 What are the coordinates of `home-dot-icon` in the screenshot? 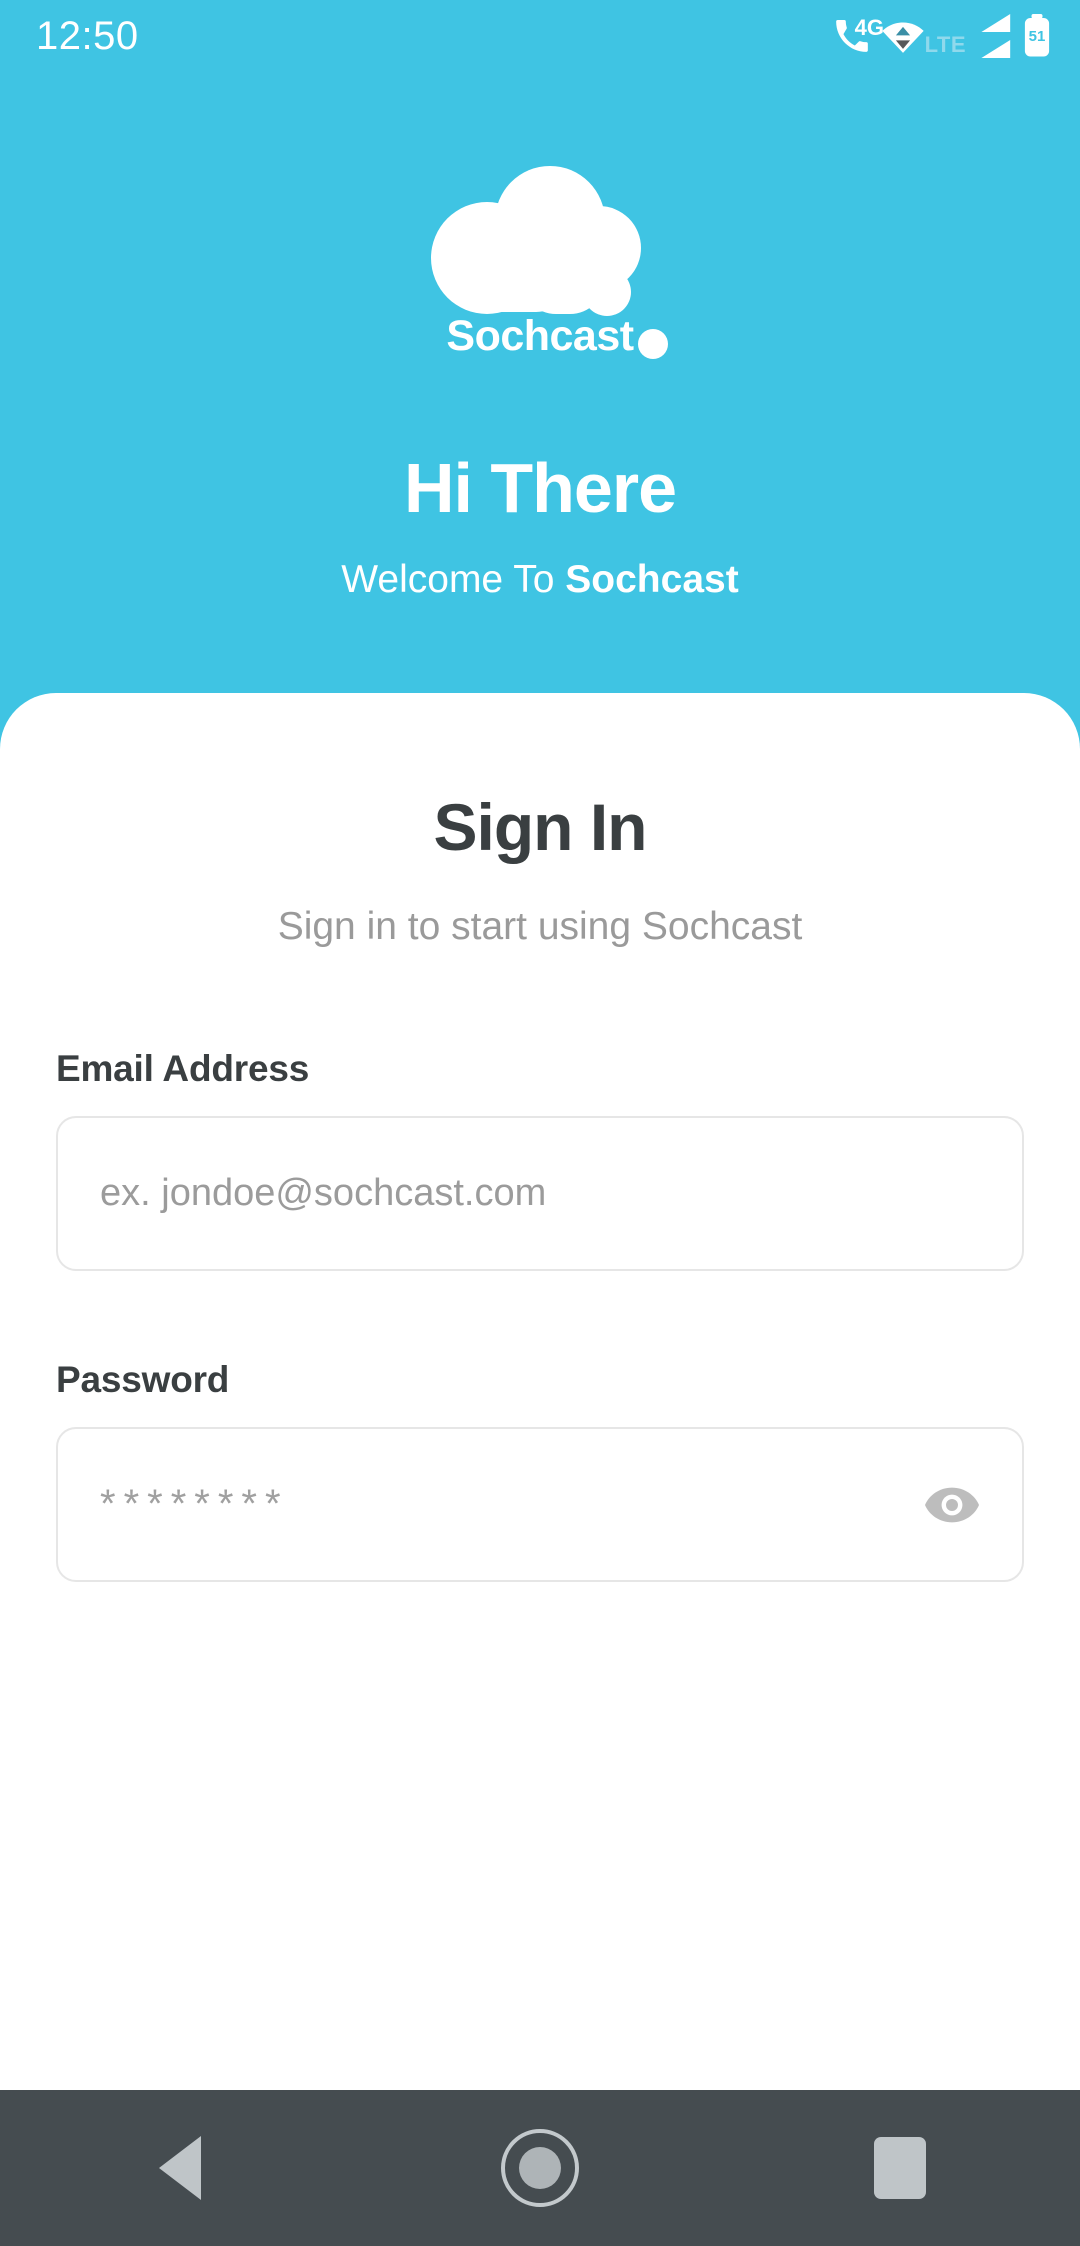 It's located at (540, 2168).